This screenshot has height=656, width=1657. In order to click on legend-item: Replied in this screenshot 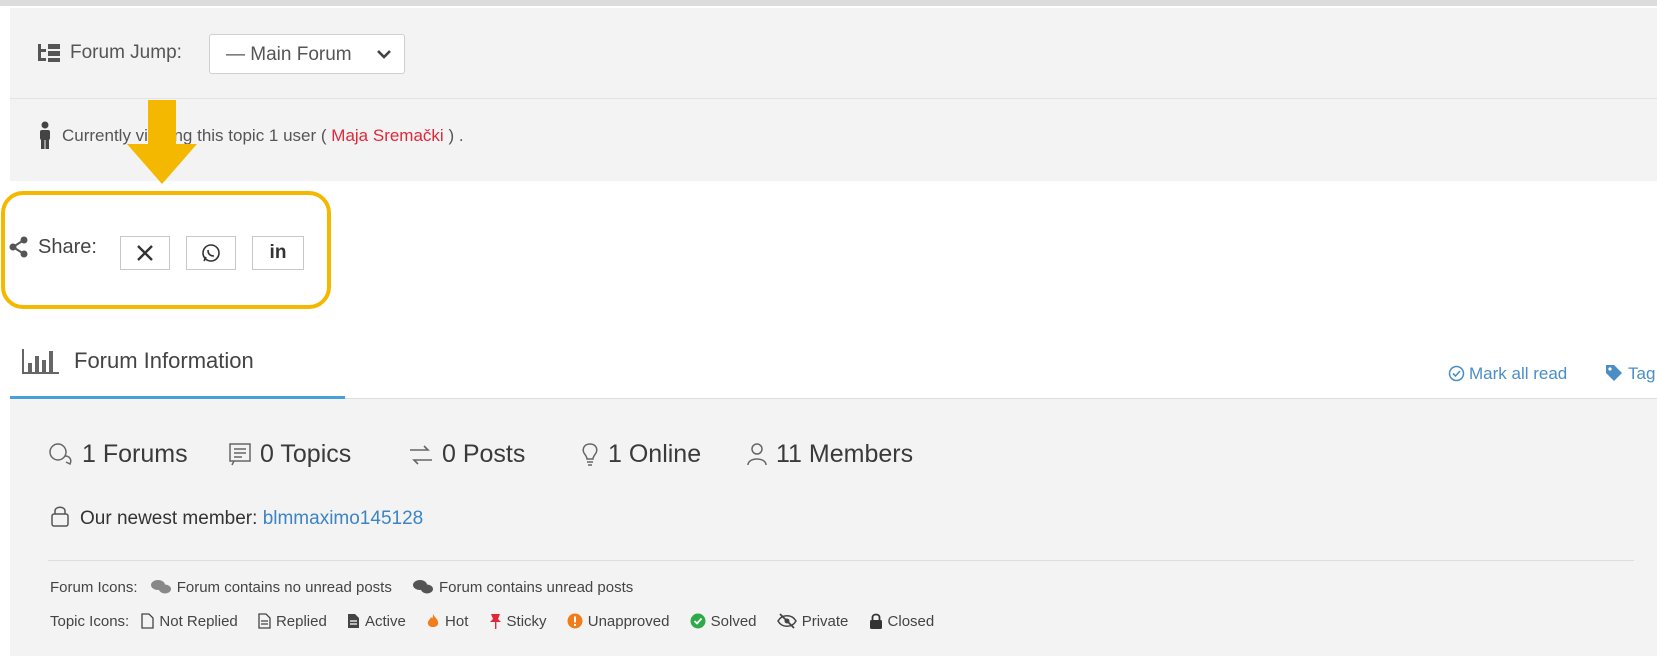, I will do `click(292, 621)`.